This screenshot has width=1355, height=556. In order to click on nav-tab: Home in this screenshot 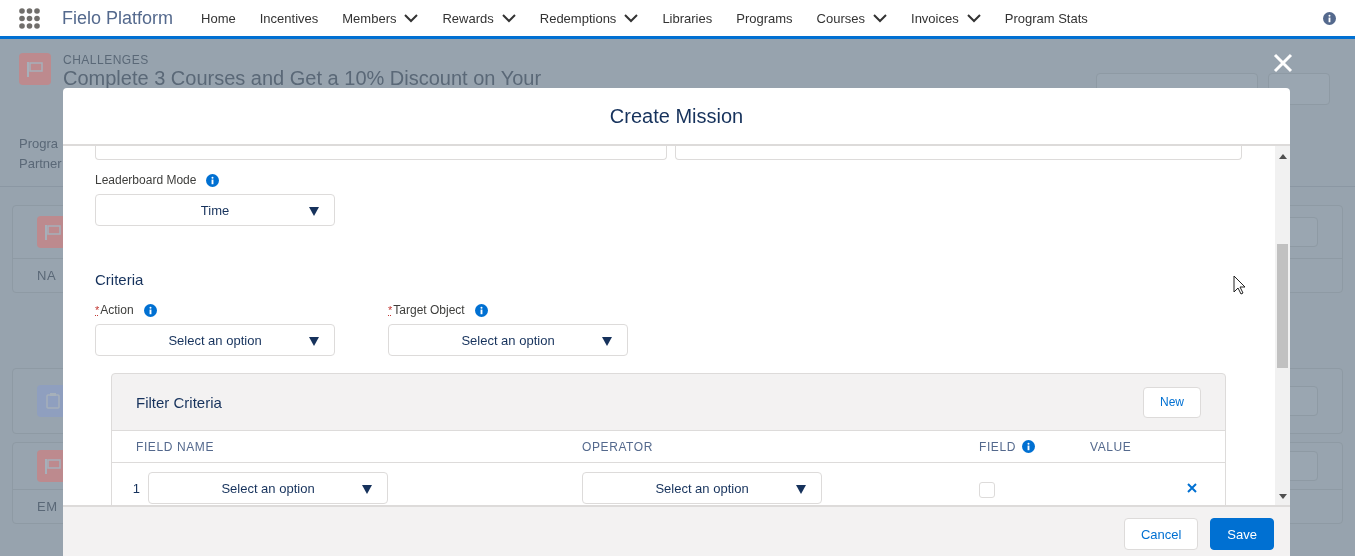, I will do `click(218, 18)`.